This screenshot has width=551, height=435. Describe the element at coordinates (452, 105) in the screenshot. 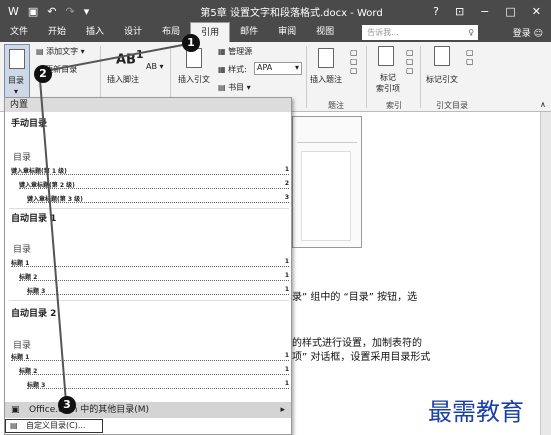

I see `group-label-table-of-authorities: 引文目录` at that location.